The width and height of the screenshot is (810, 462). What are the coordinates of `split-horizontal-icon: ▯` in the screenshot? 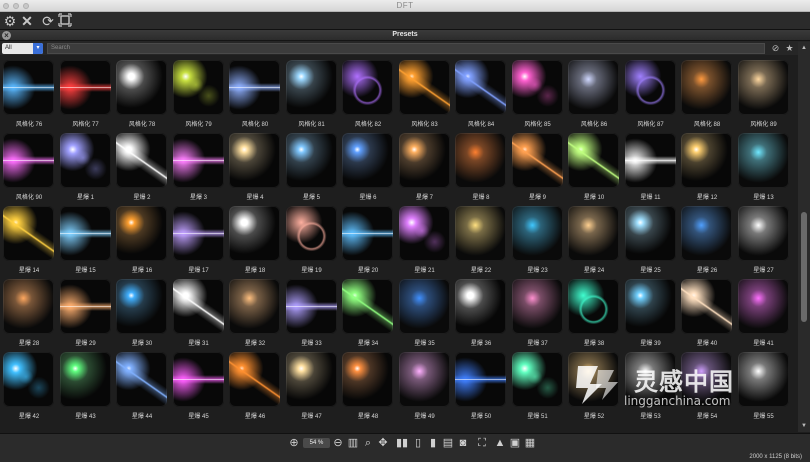 It's located at (418, 443).